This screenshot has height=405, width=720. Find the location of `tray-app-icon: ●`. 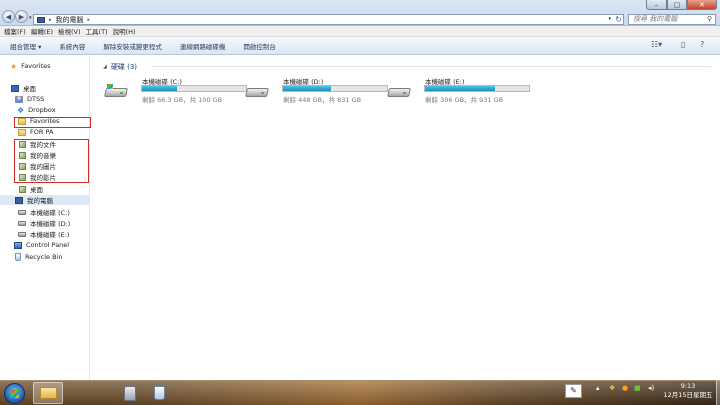

tray-app-icon: ● is located at coordinates (625, 388).